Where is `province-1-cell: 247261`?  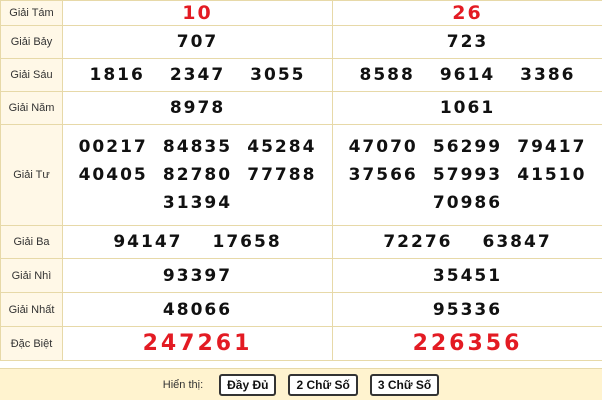
province-1-cell: 247261 is located at coordinates (197, 343).